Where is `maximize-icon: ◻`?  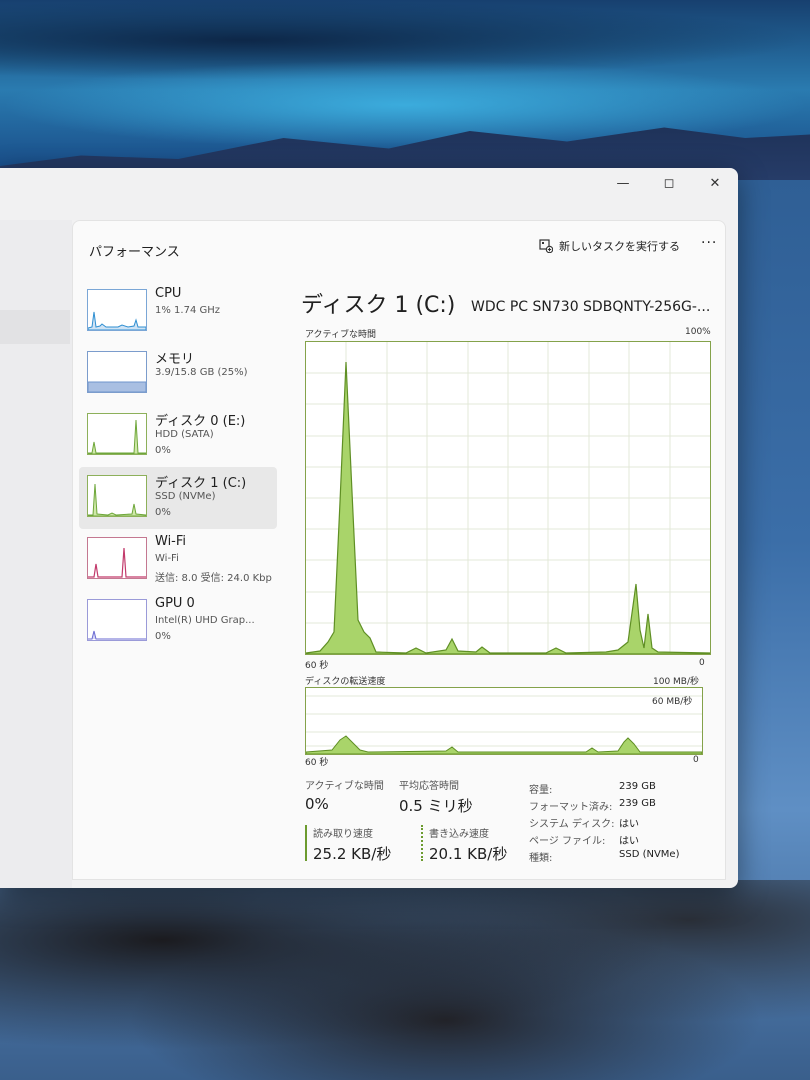 maximize-icon: ◻ is located at coordinates (669, 183).